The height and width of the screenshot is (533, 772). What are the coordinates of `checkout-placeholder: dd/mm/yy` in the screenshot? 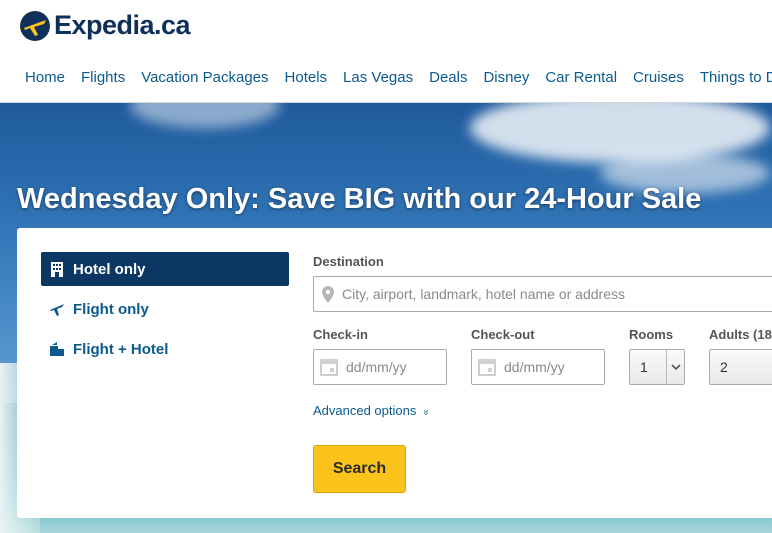 It's located at (534, 367).